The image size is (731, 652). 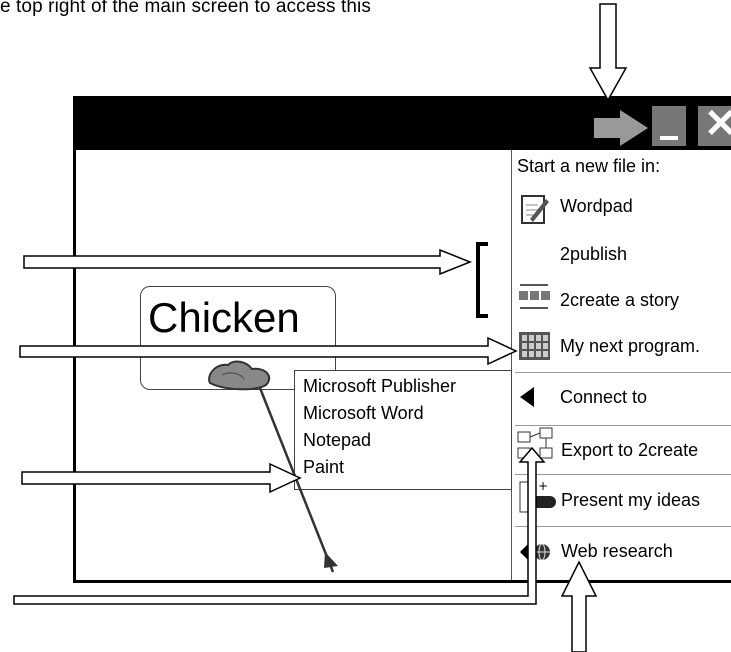 What do you see at coordinates (482, 280) in the screenshot?
I see `bracket-2publish` at bounding box center [482, 280].